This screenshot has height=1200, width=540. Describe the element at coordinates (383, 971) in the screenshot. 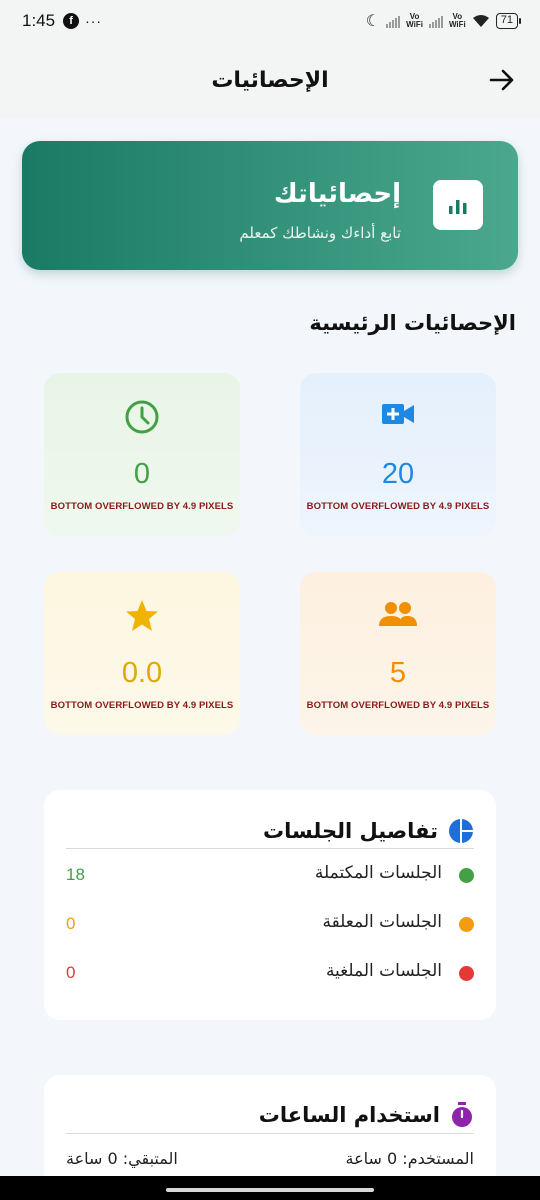

I see `row-label: الجلسات الملغية` at that location.